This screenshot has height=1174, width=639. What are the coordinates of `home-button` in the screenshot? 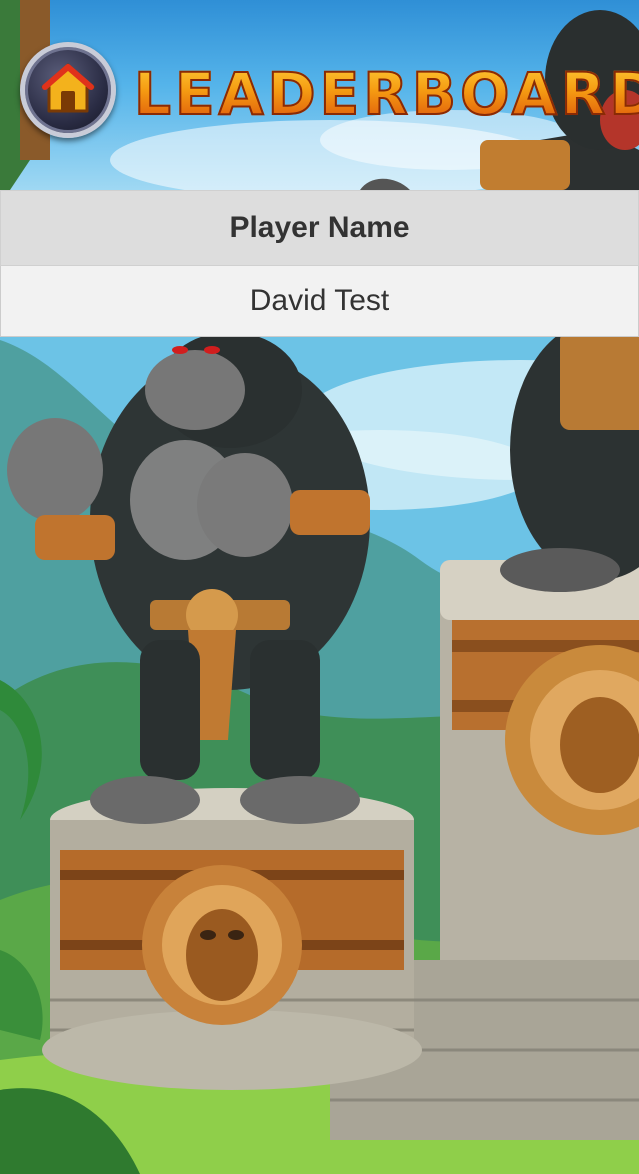 It's located at (68, 90).